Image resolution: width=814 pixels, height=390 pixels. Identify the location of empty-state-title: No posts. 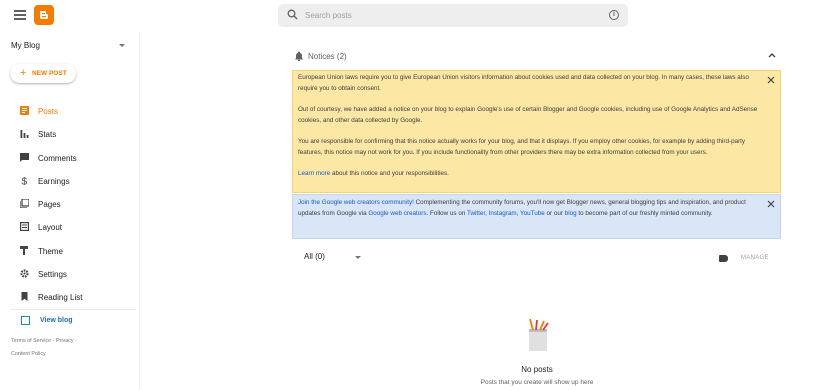
(537, 369).